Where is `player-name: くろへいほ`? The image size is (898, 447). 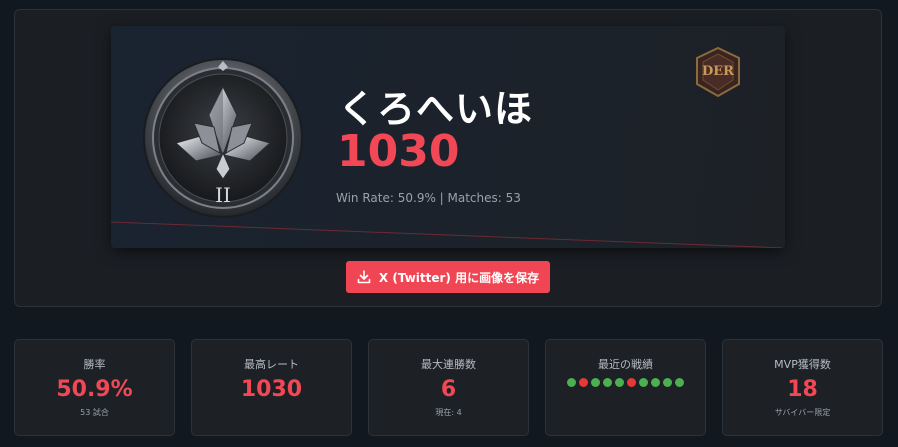 player-name: くろへいほ is located at coordinates (436, 109).